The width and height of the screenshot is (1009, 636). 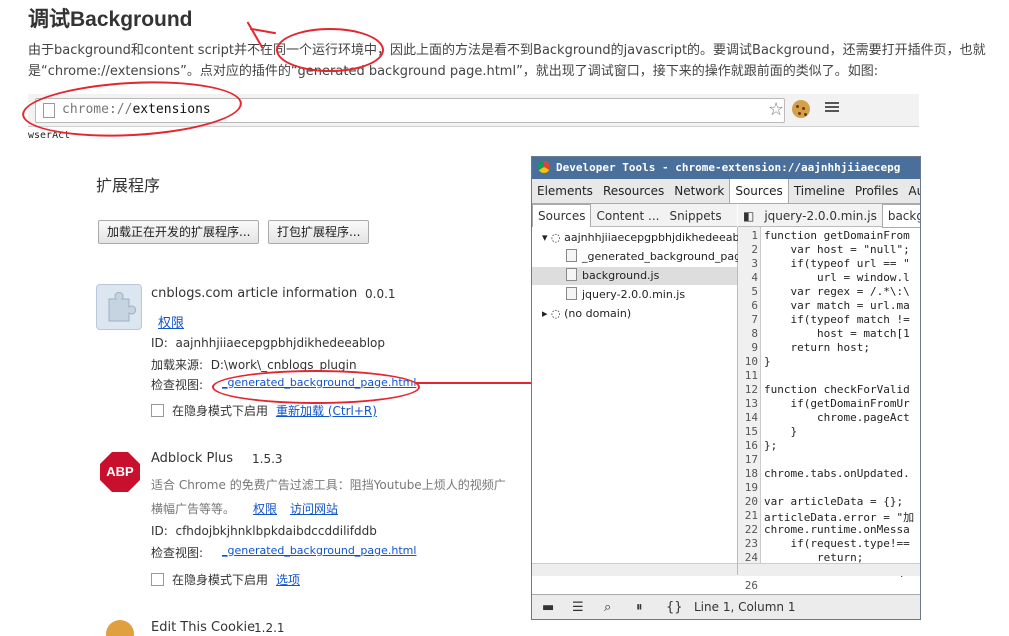 What do you see at coordinates (837, 543) in the screenshot?
I see `code-line: if(request.type!==` at bounding box center [837, 543].